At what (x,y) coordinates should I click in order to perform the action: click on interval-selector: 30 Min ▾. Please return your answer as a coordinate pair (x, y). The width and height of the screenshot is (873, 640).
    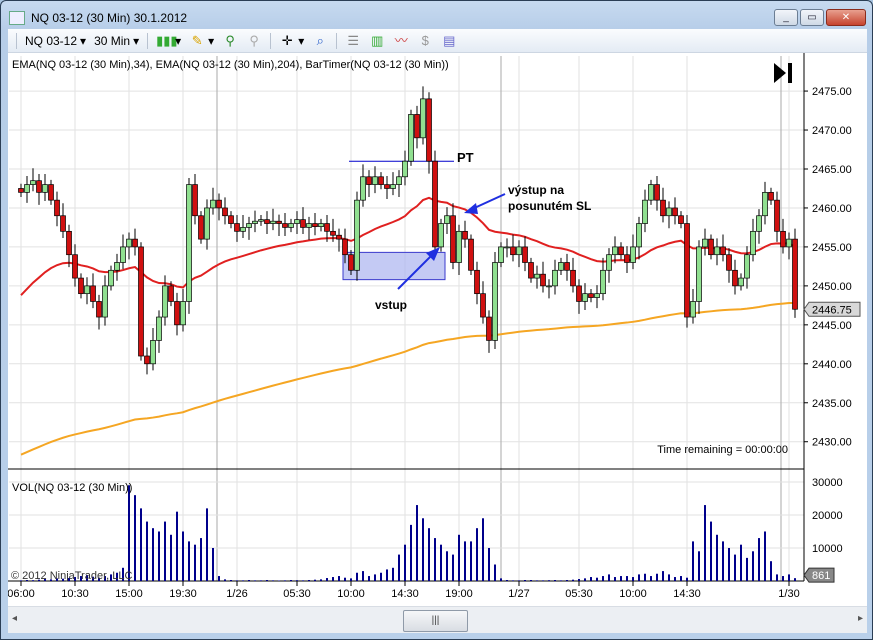
    Looking at the image, I should click on (116, 41).